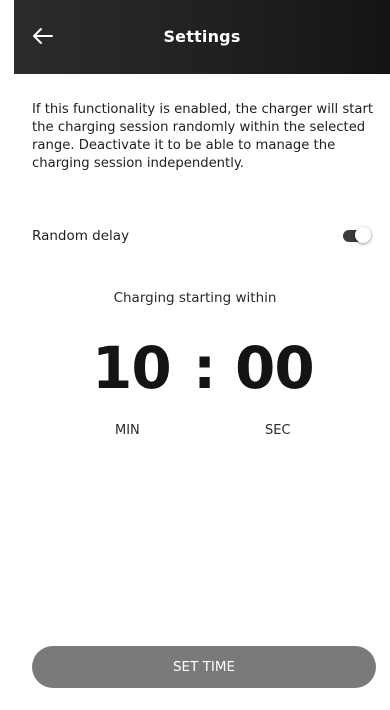 The image size is (390, 710). Describe the element at coordinates (132, 368) in the screenshot. I see `minutes-value: 10` at that location.